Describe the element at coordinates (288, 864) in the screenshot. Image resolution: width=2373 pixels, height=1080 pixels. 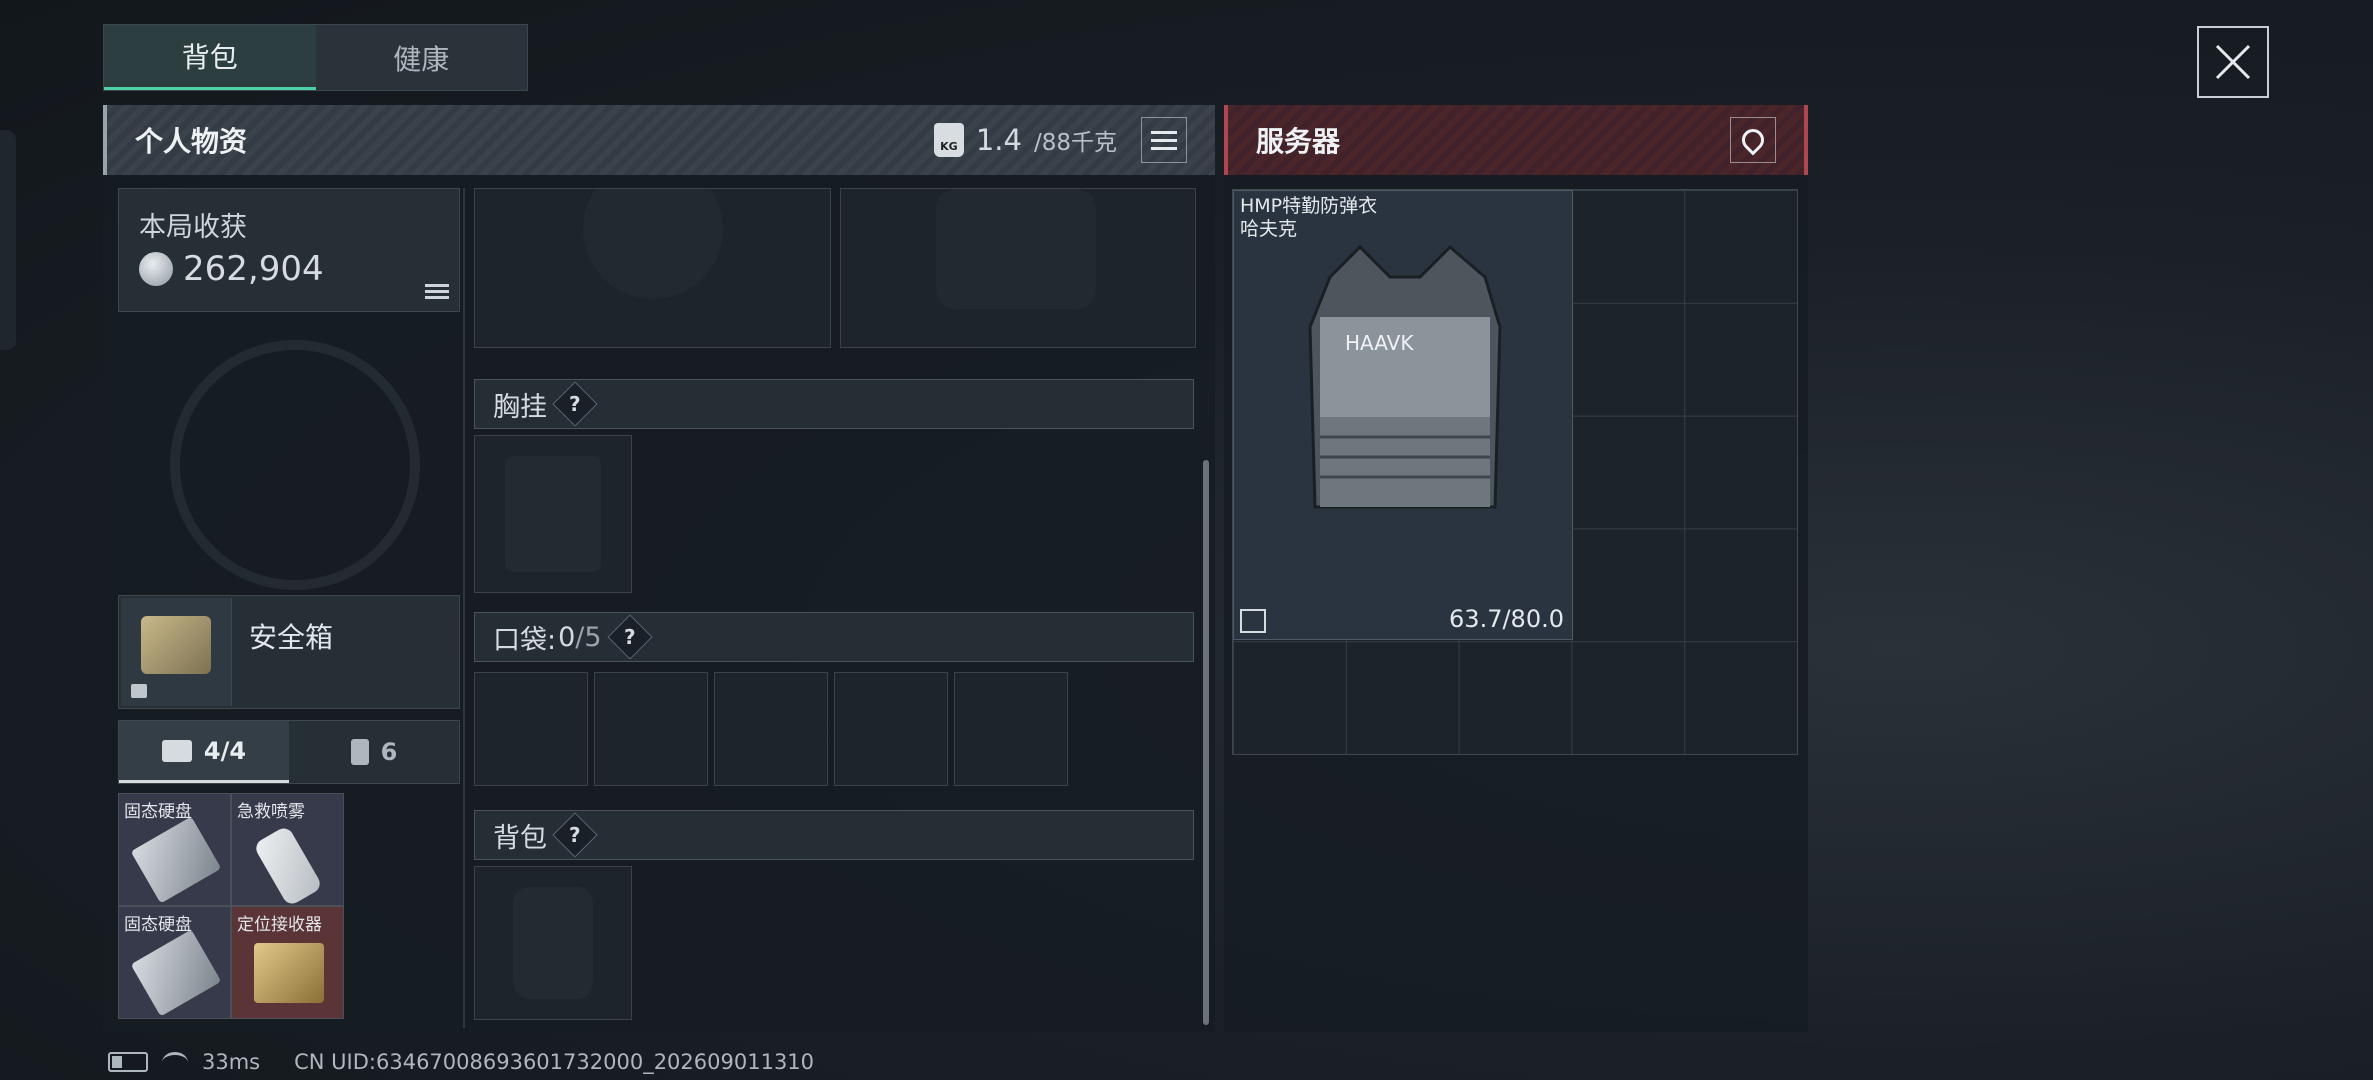
I see `spray-icon` at that location.